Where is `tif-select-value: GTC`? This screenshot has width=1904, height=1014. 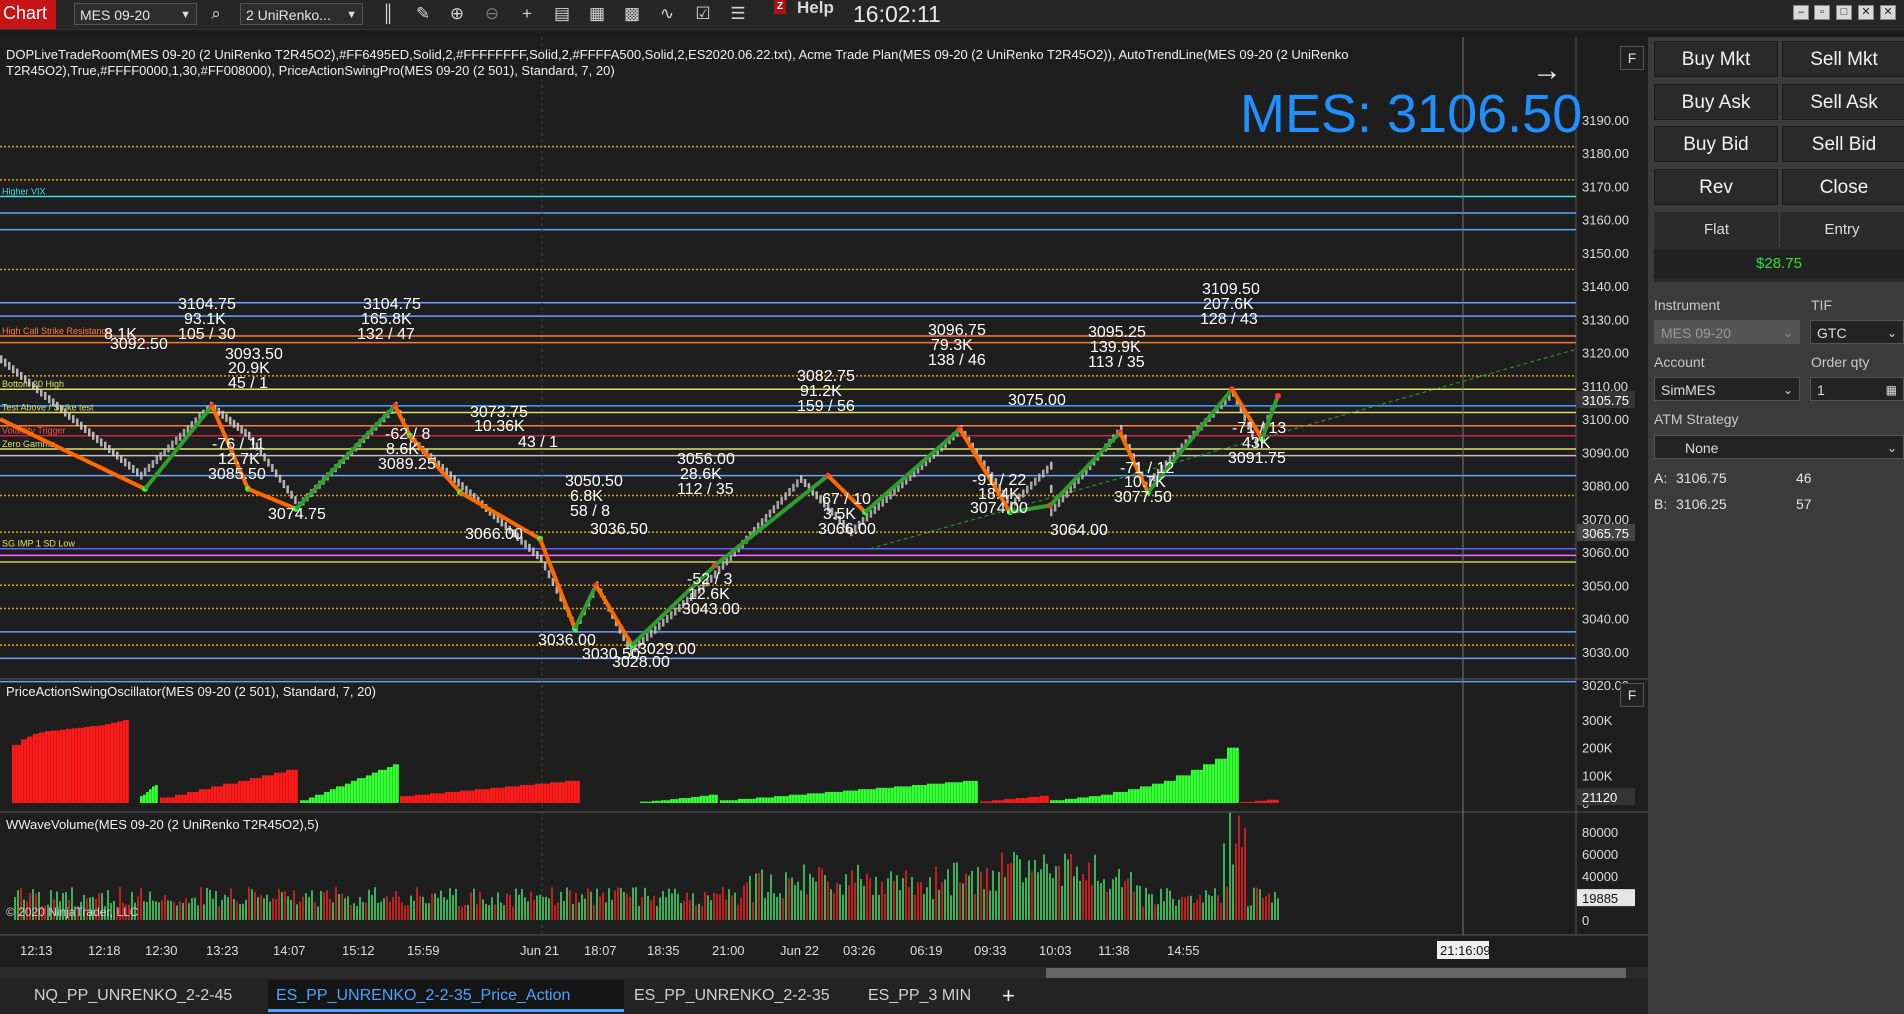 tif-select-value: GTC is located at coordinates (1832, 333).